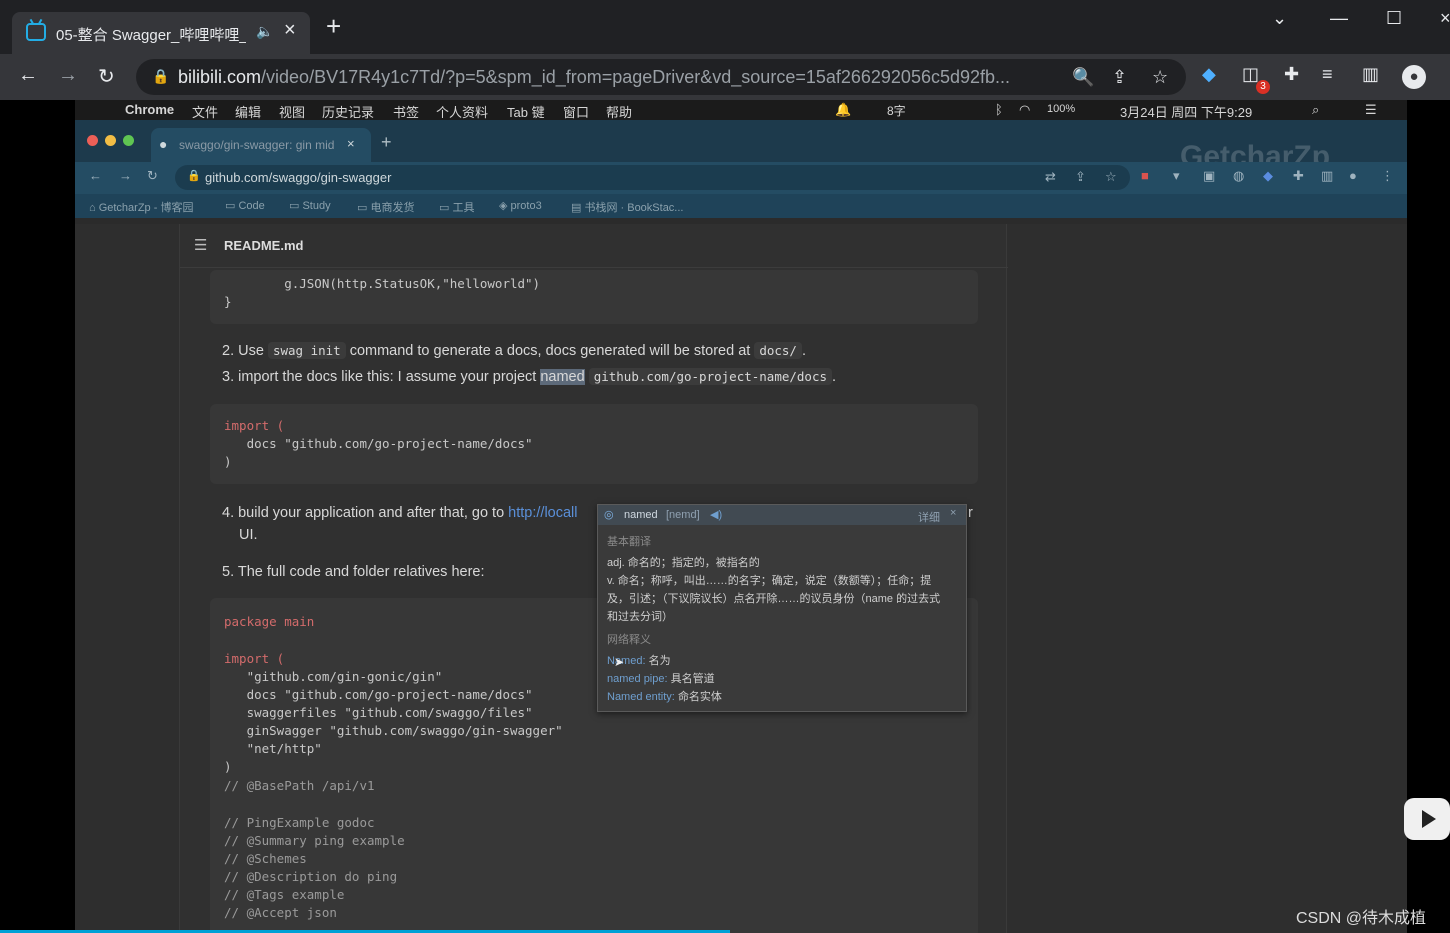 The height and width of the screenshot is (933, 1450). I want to click on menubar-app: Chrome, so click(150, 109).